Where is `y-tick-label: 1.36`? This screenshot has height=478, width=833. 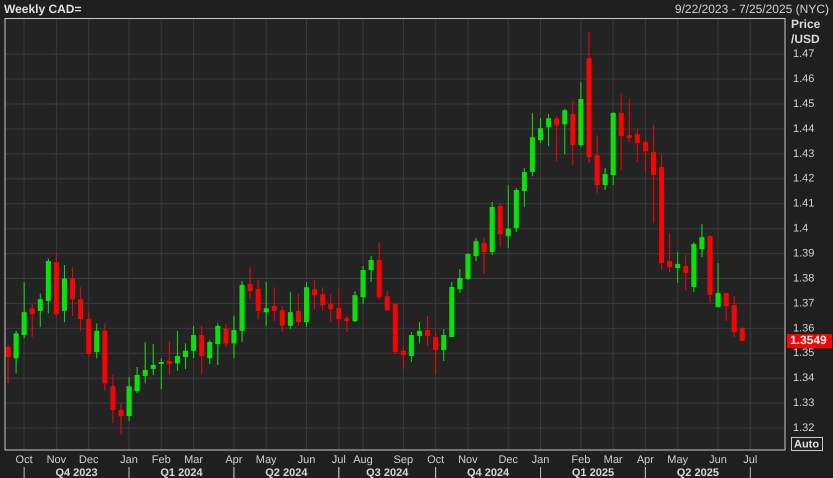
y-tick-label: 1.36 is located at coordinates (803, 328).